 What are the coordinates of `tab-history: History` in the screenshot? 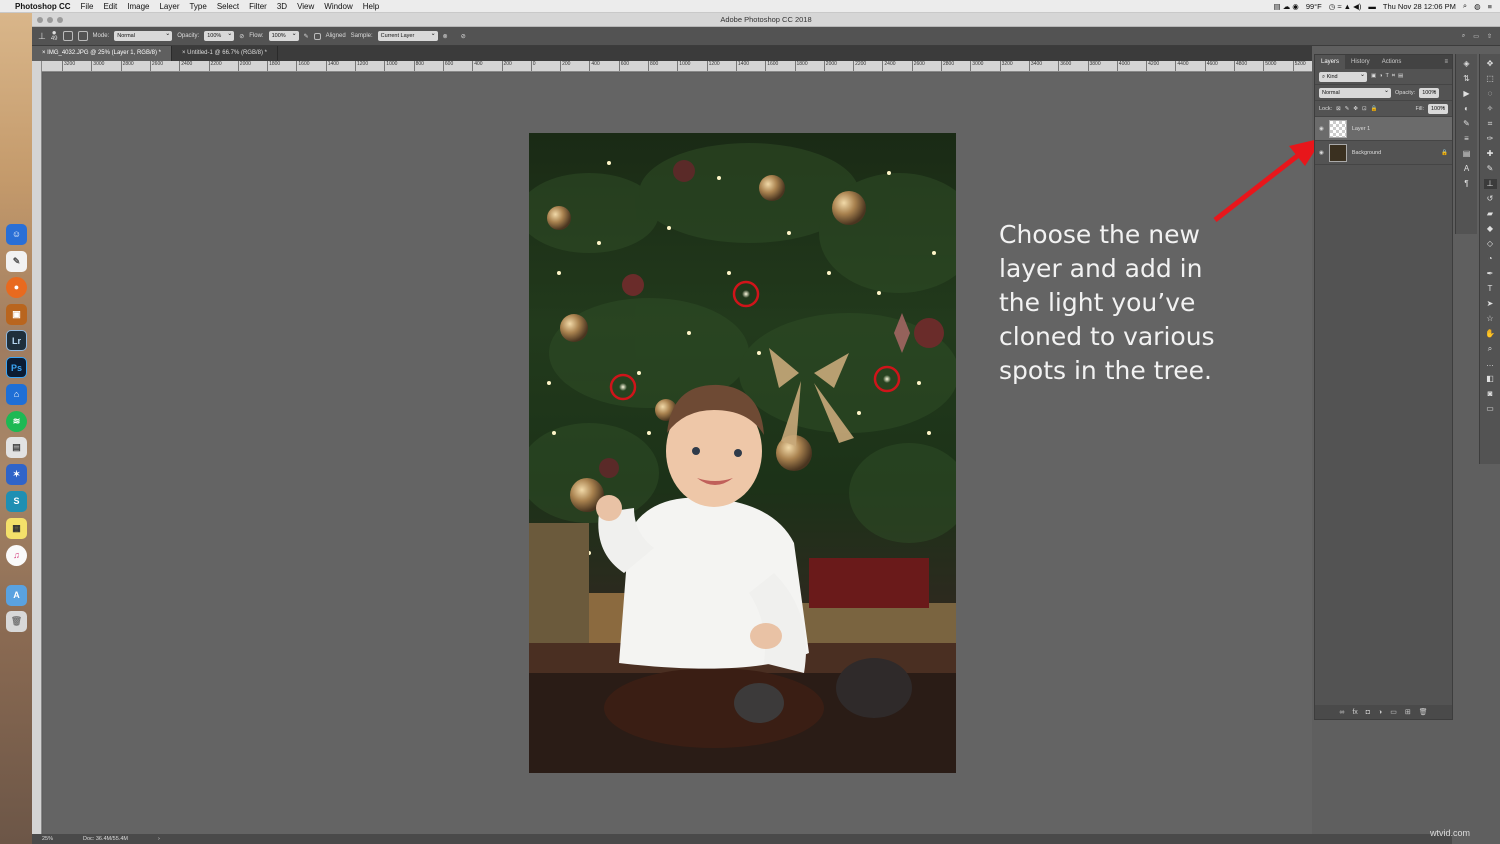 It's located at (1360, 62).